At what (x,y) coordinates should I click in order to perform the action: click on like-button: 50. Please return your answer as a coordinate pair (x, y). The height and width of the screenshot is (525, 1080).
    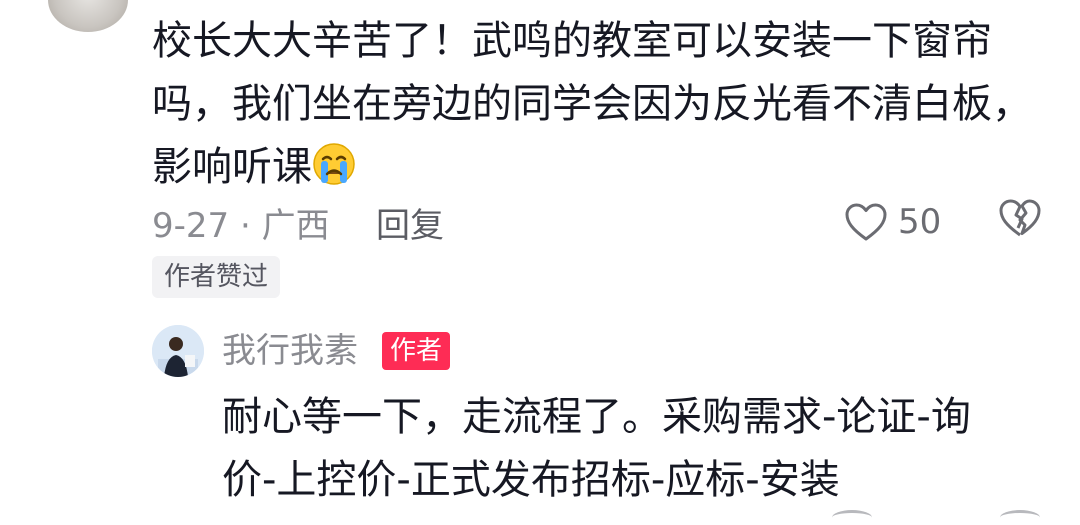
    Looking at the image, I should click on (892, 222).